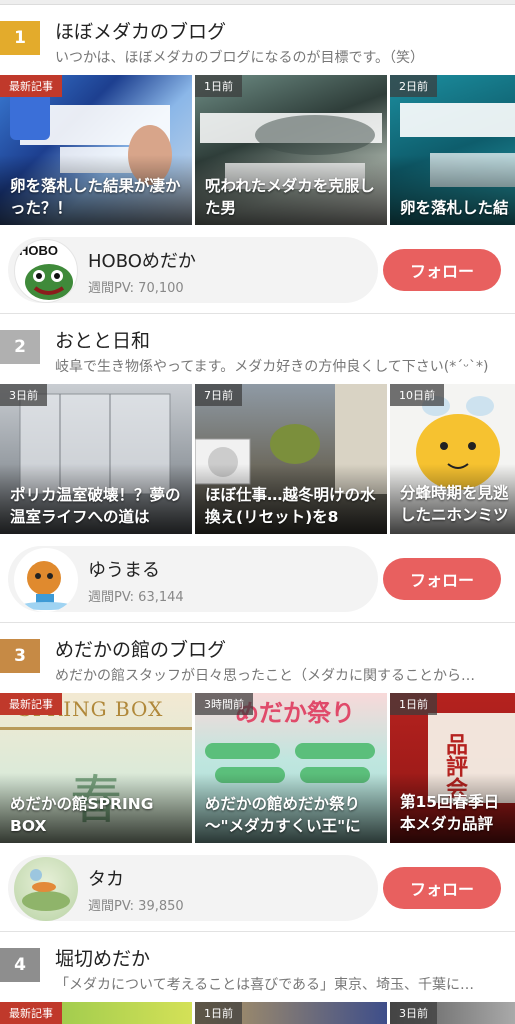  What do you see at coordinates (291, 150) in the screenshot?
I see `article-card: 1日前 呪われたメダカを克服した男` at bounding box center [291, 150].